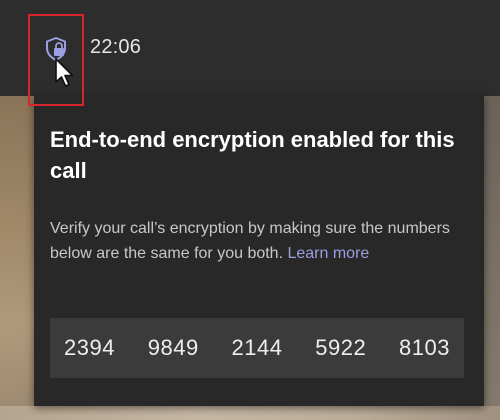 This screenshot has height=420, width=500. I want to click on video-background-bottom, so click(250, 413).